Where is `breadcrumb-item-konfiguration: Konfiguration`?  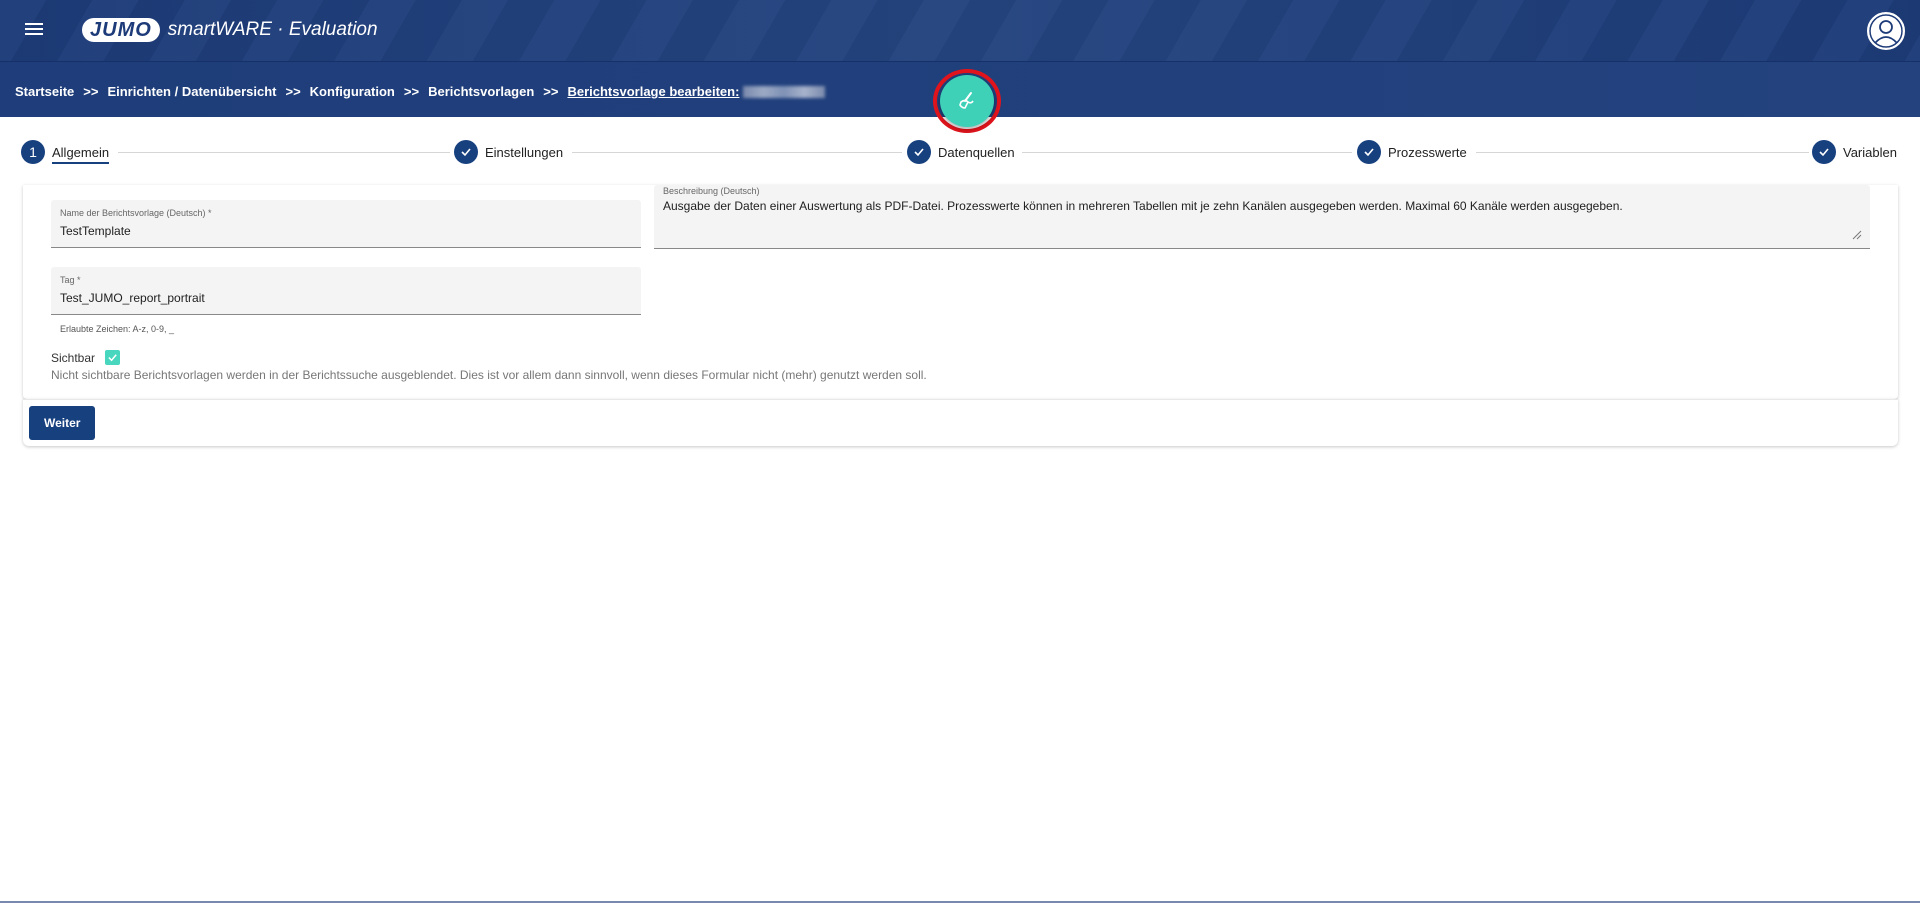 breadcrumb-item-konfiguration: Konfiguration is located at coordinates (352, 91).